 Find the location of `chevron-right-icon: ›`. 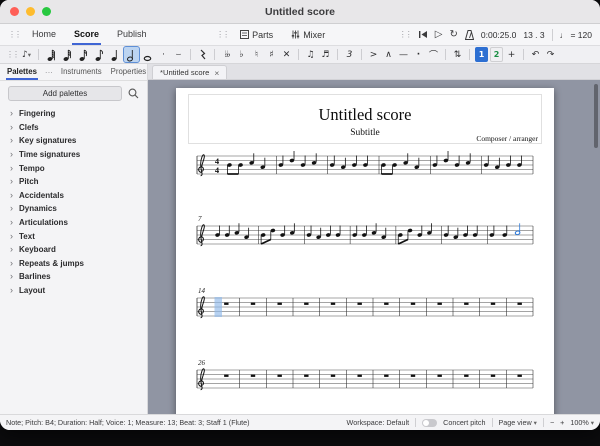

chevron-right-icon: › is located at coordinates (11, 290).